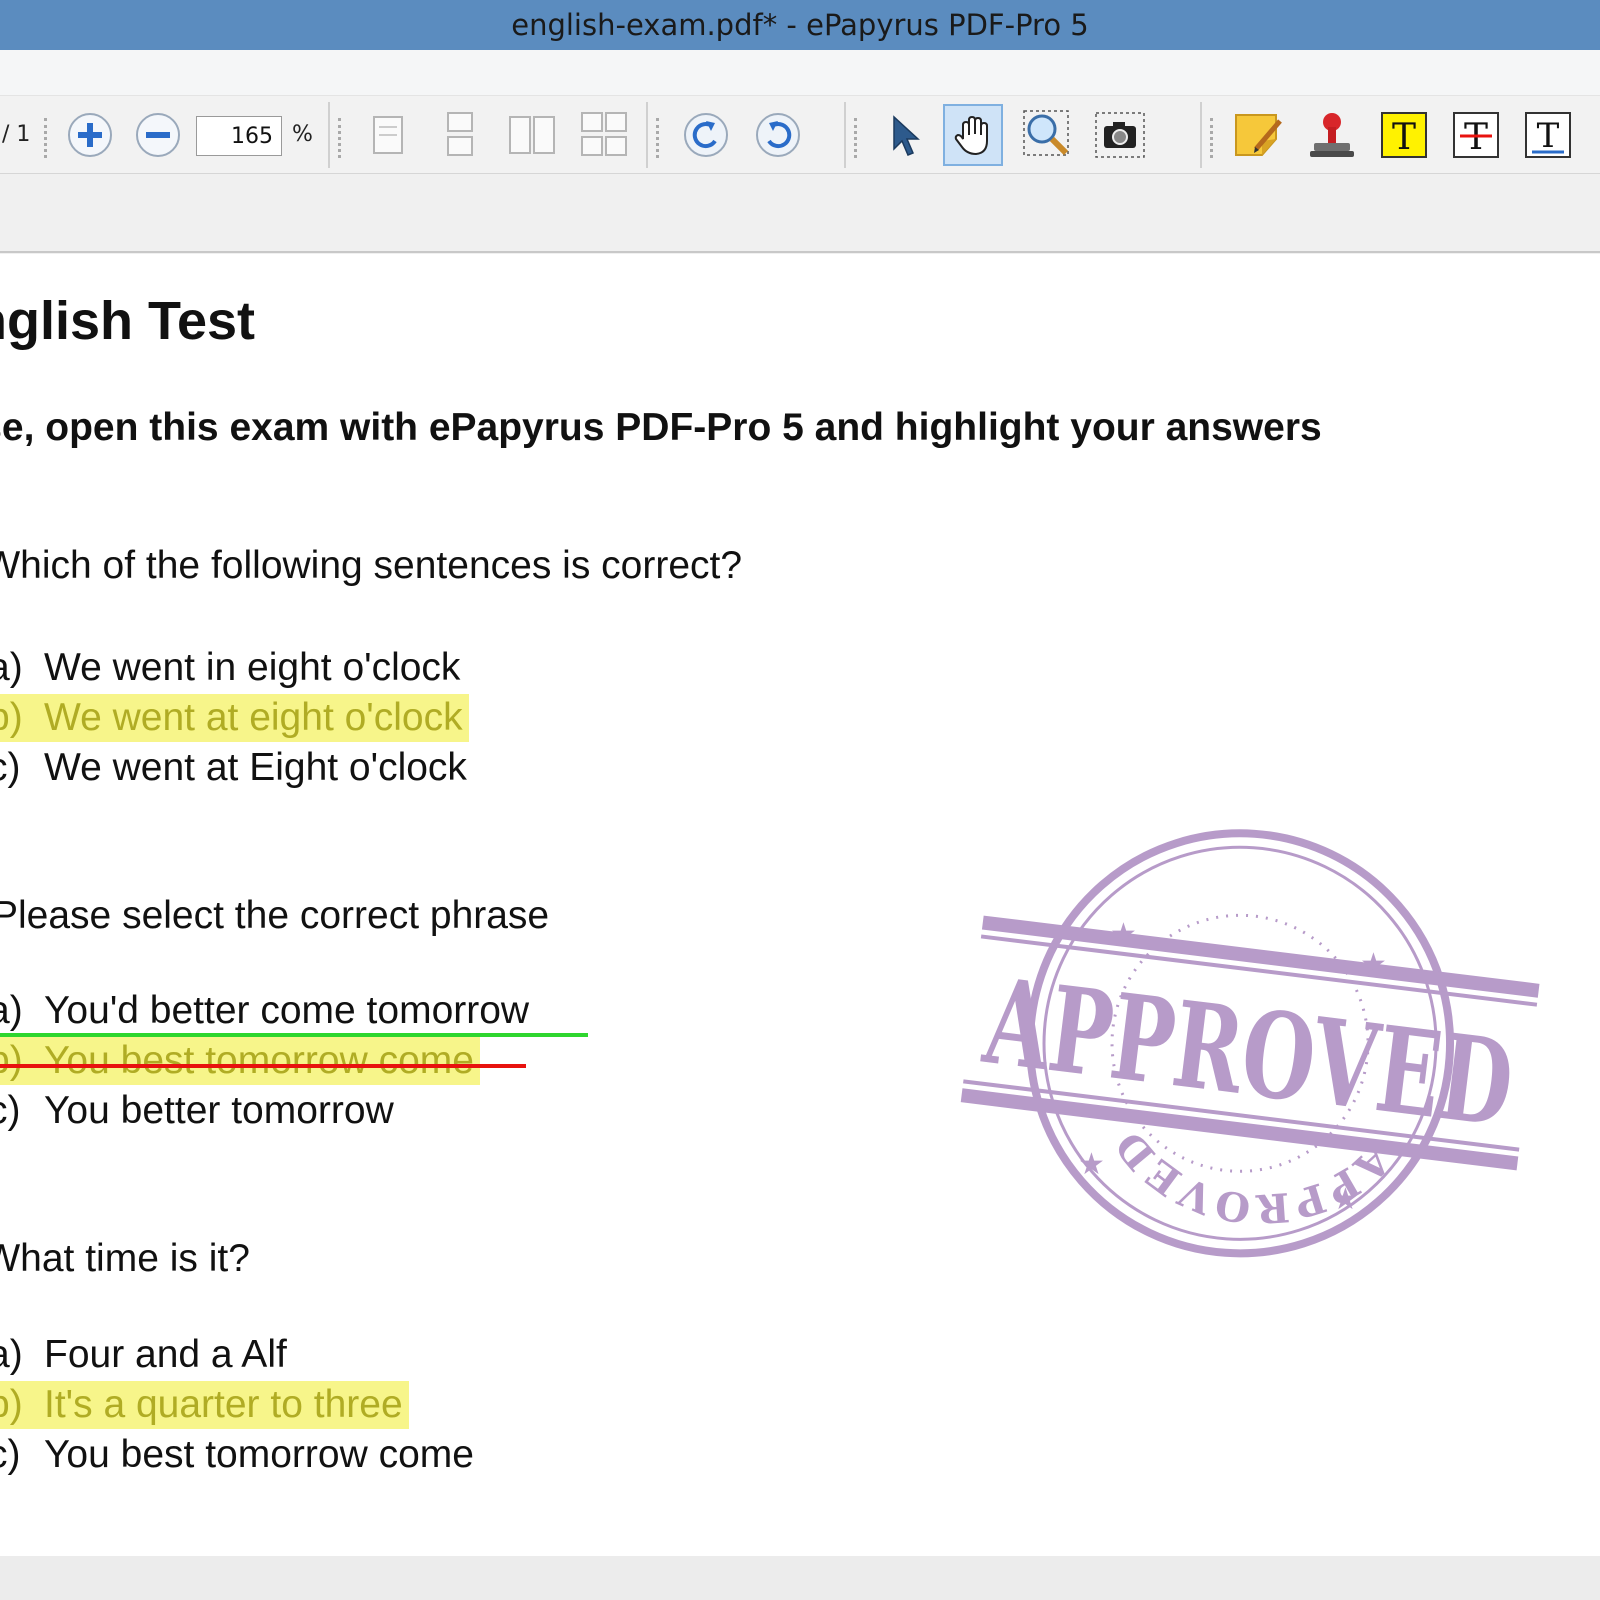 The height and width of the screenshot is (1600, 1600). I want to click on hand-tool-button, so click(973, 135).